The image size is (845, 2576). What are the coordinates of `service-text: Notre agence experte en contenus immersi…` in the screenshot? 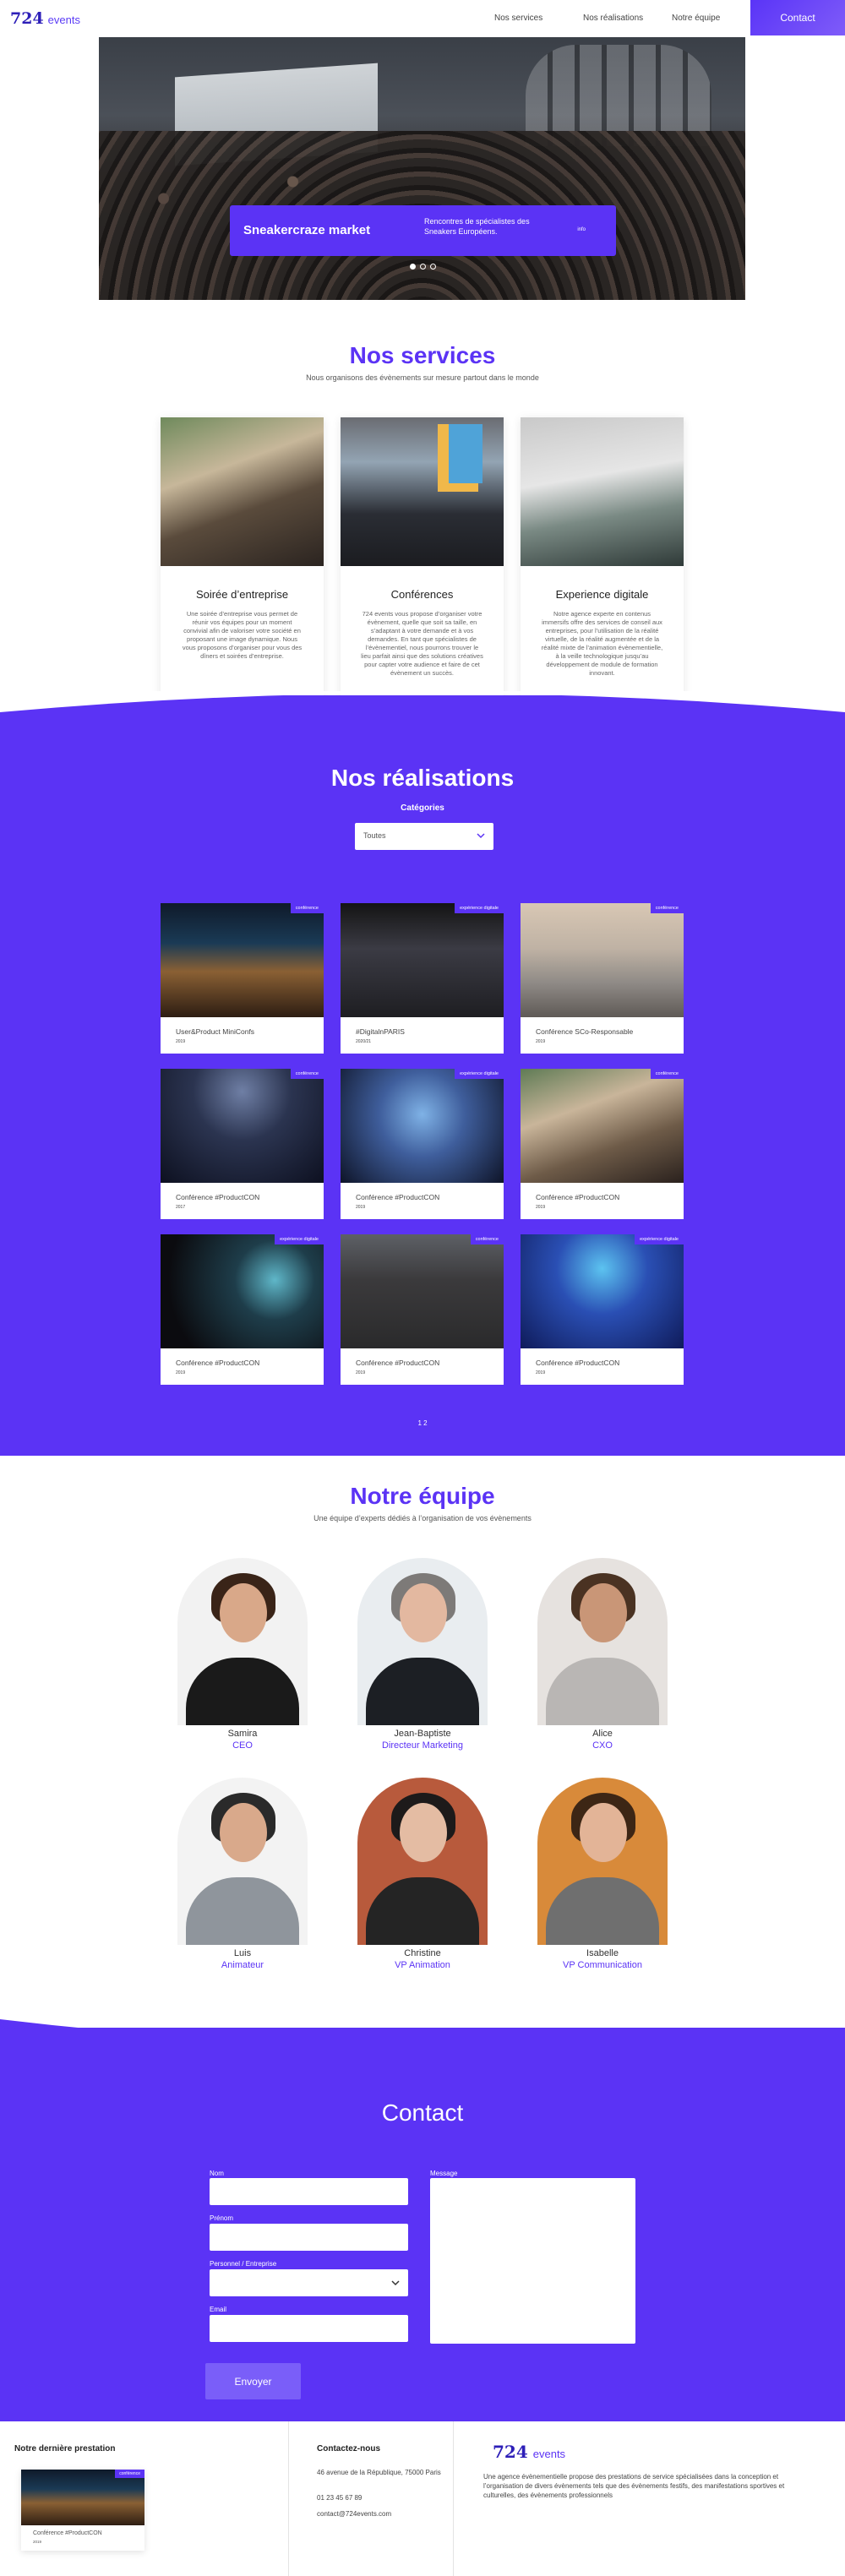 It's located at (602, 643).